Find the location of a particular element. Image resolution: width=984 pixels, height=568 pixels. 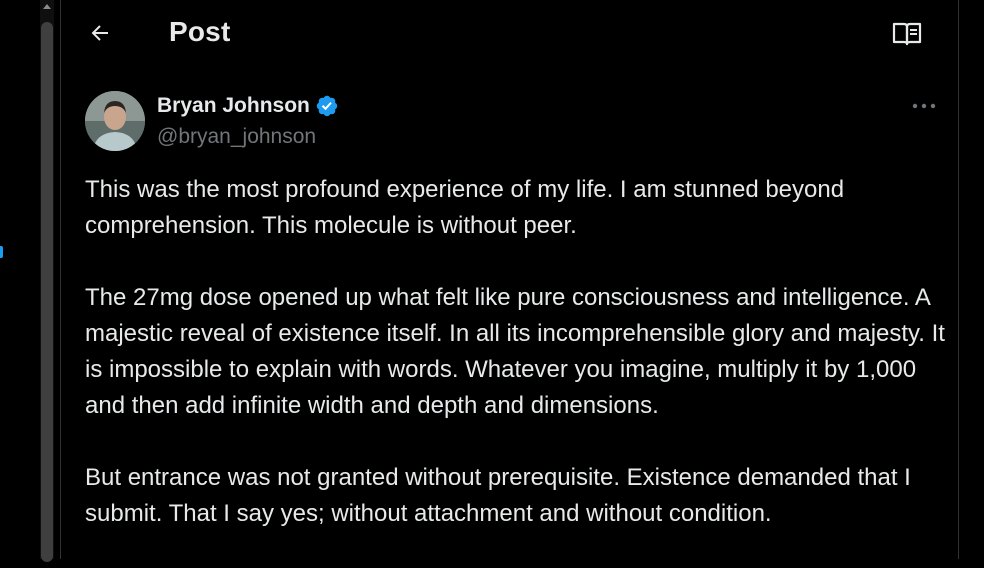

post-header: Post is located at coordinates (509, 34).